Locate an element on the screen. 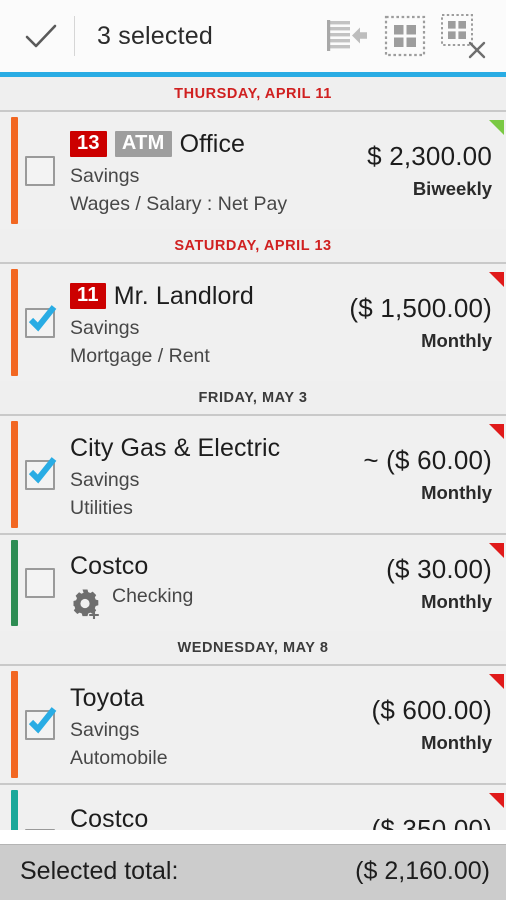 The image size is (506, 900). confirm-selection-button is located at coordinates (41, 36).